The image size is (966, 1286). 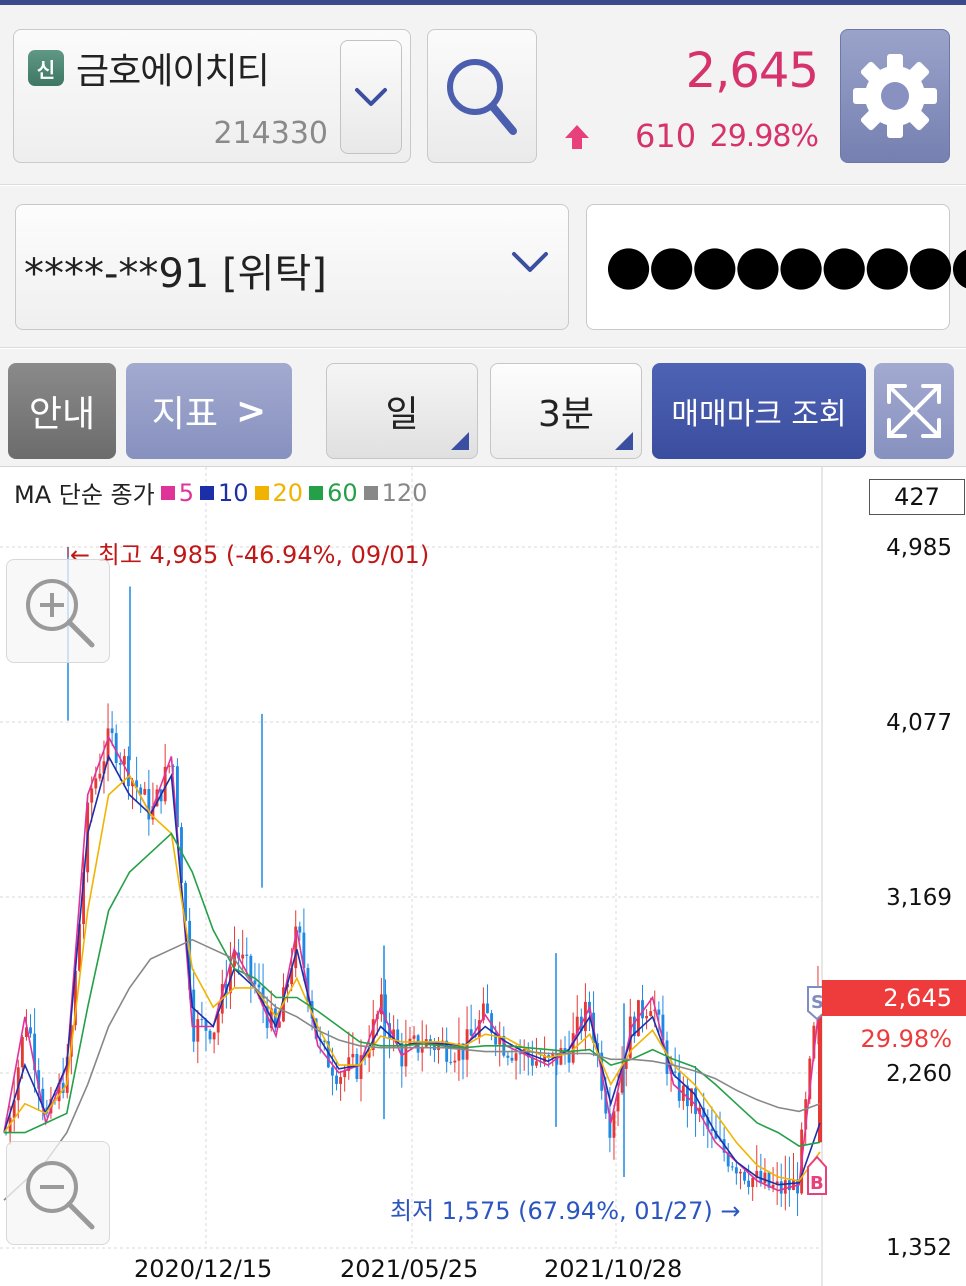 What do you see at coordinates (919, 898) in the screenshot?
I see `y-tick-label: 3,169` at bounding box center [919, 898].